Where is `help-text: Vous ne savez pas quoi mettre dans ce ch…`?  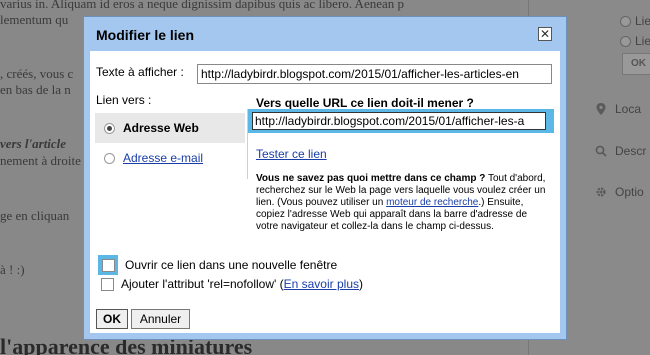
help-text: Vous ne savez pas quoi mettre dans ce ch… is located at coordinates (402, 203).